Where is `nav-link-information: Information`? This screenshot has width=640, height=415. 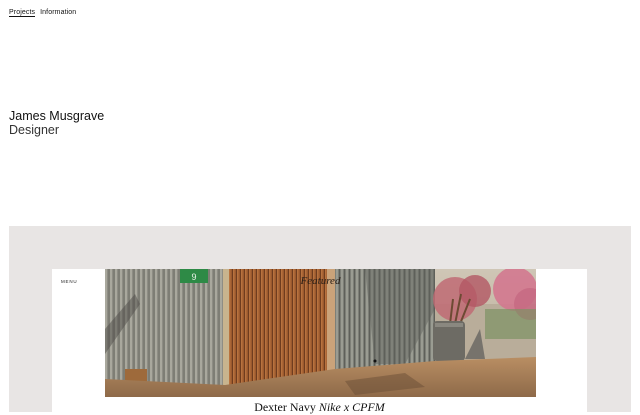 nav-link-information: Information is located at coordinates (58, 12).